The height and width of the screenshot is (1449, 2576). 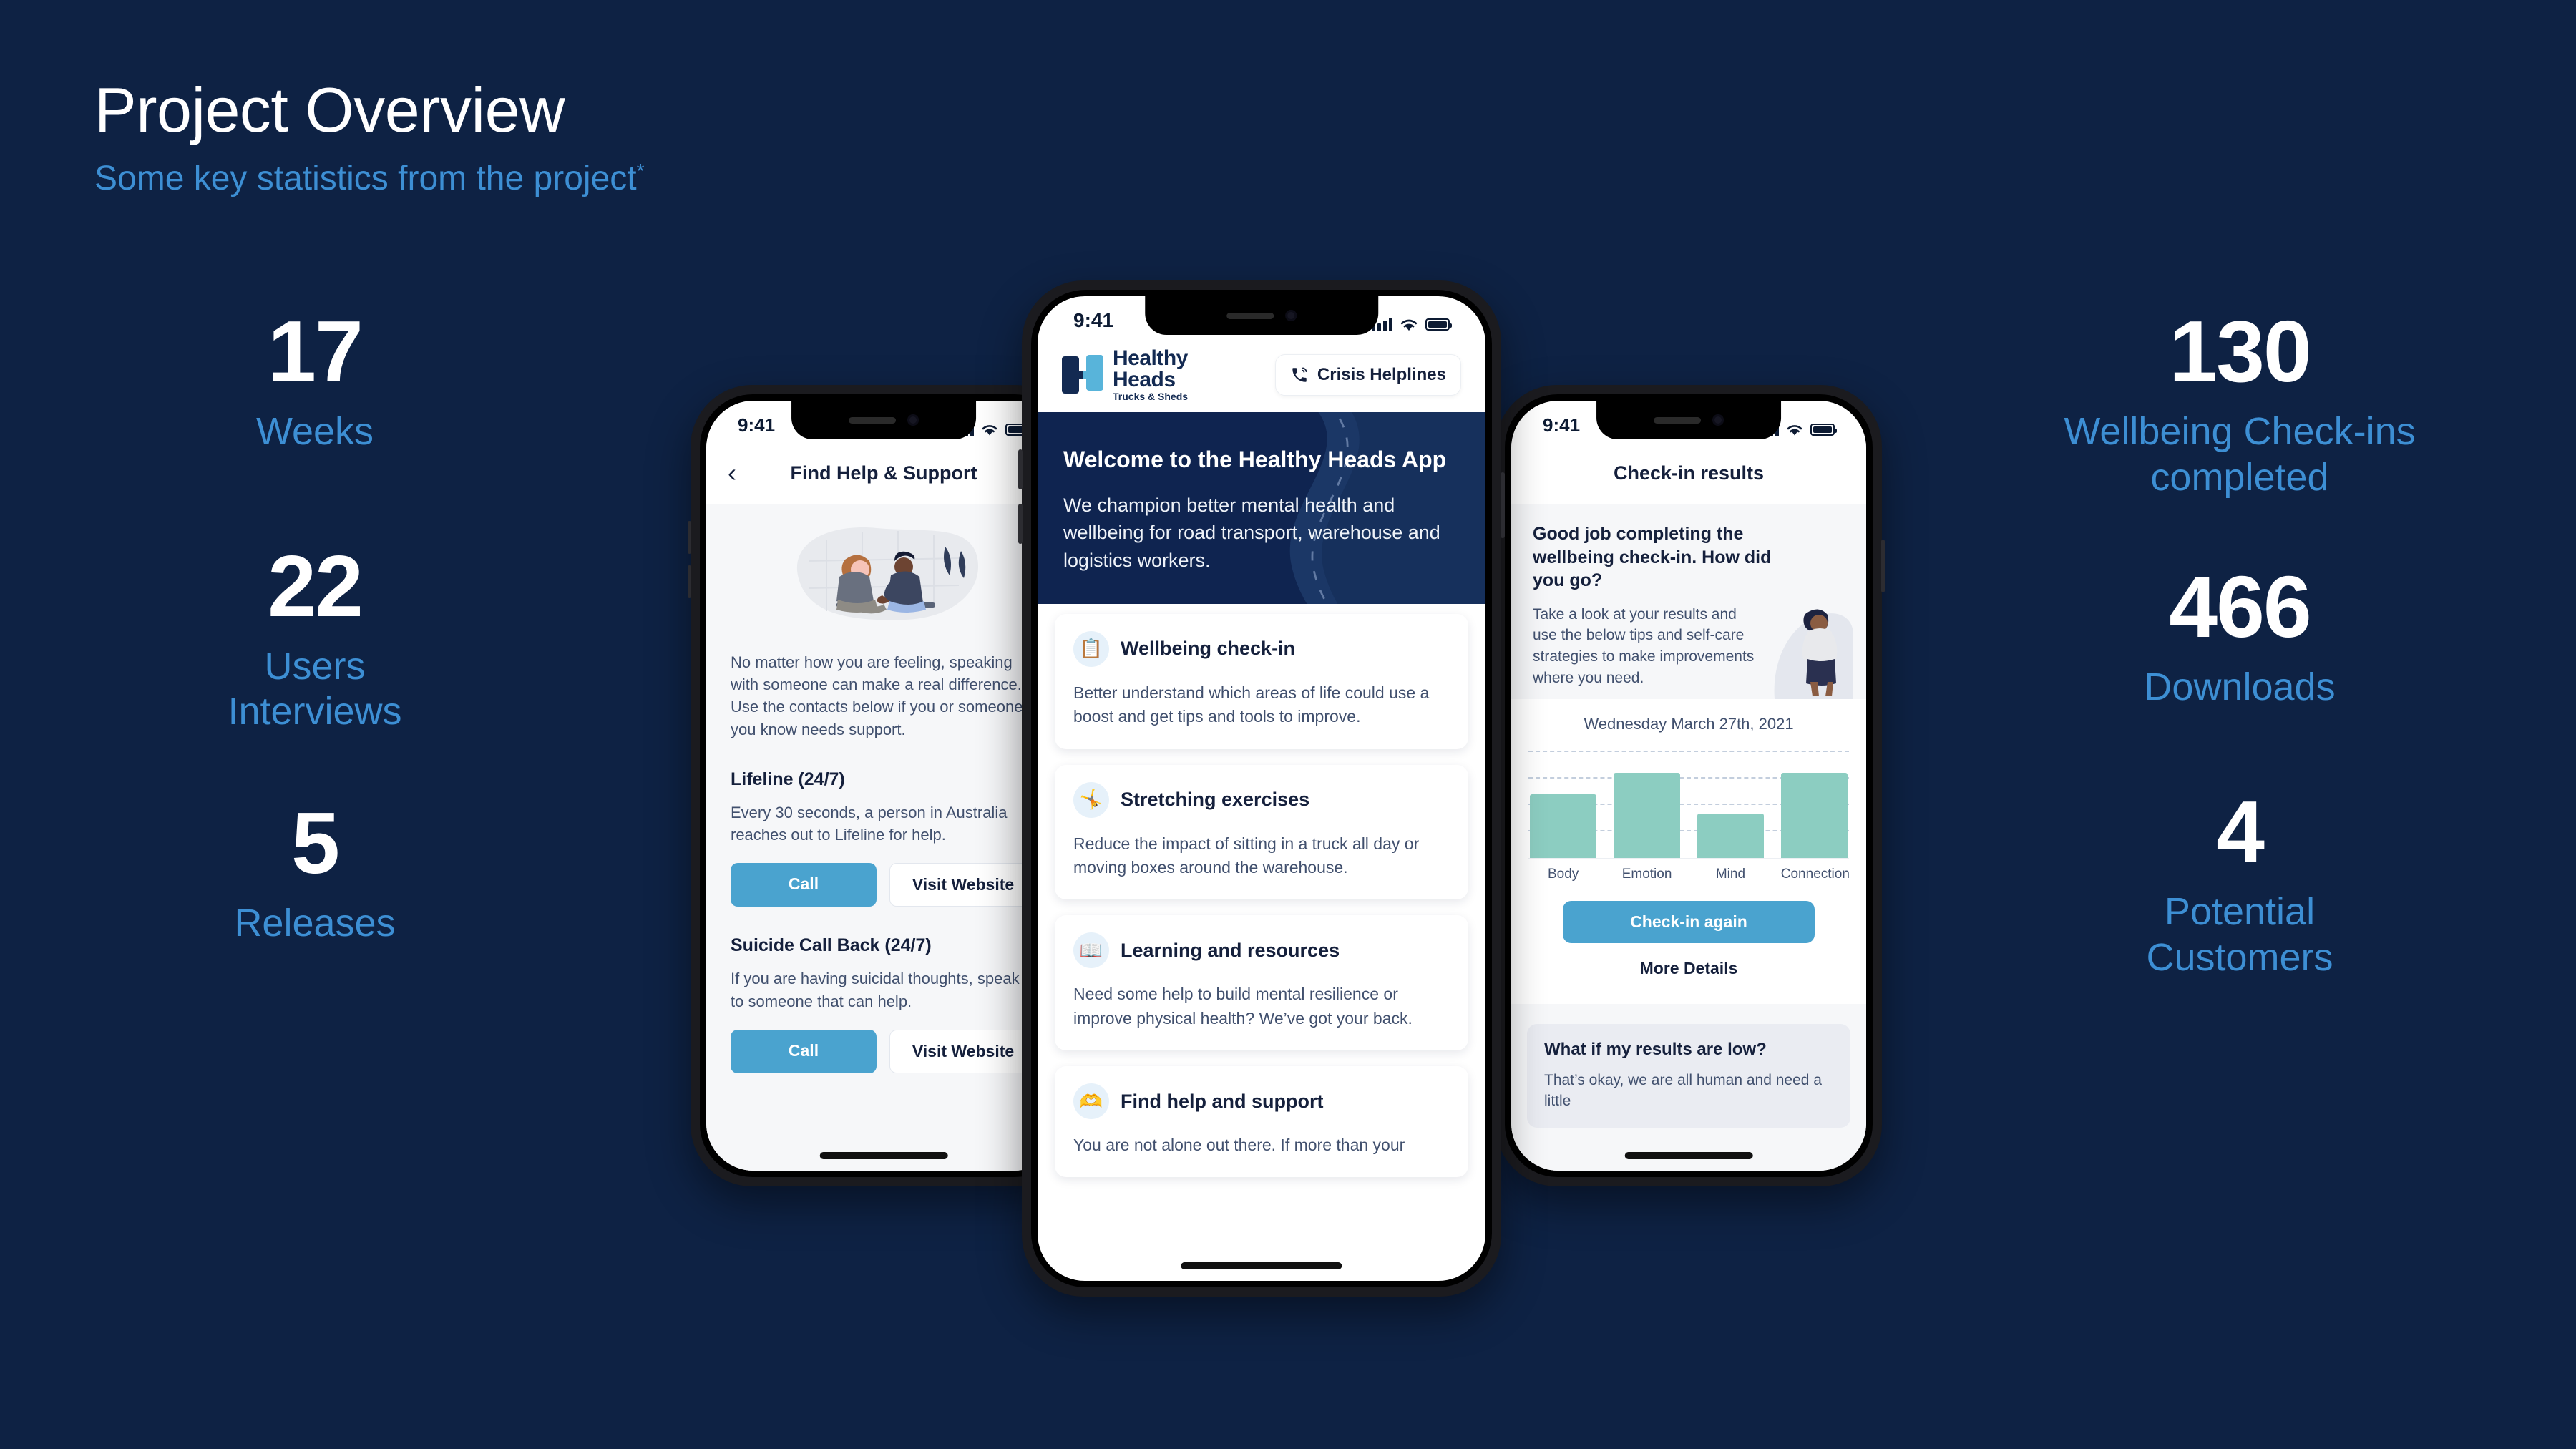 I want to click on front-camera, so click(x=1718, y=420).